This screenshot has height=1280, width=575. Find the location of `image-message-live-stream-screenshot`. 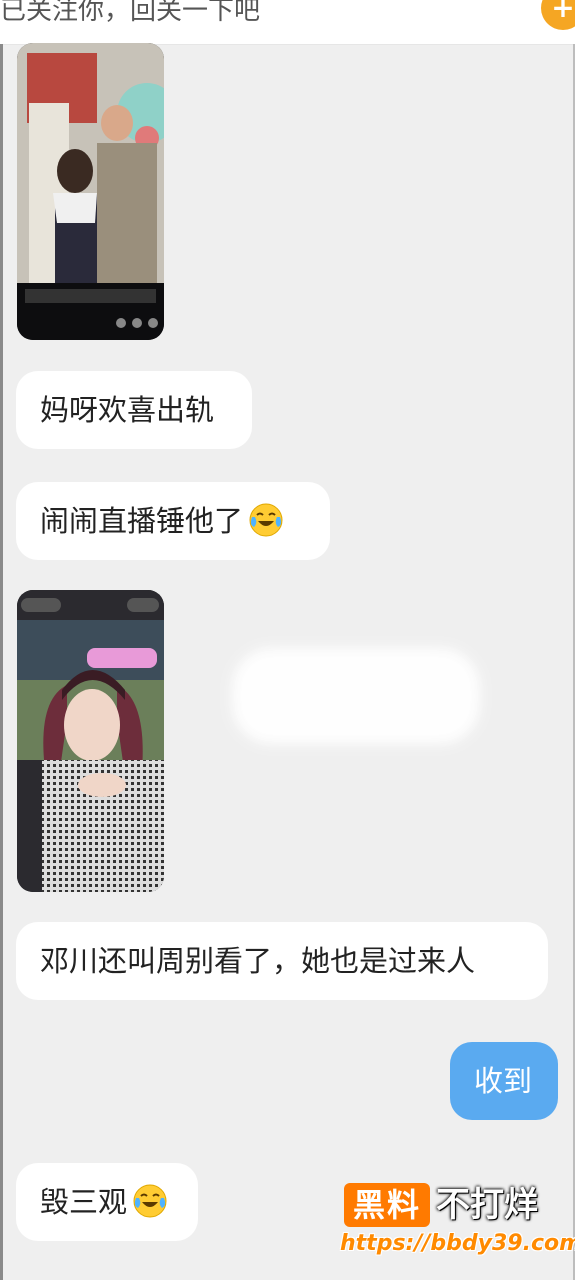

image-message-live-stream-screenshot is located at coordinates (90, 741).